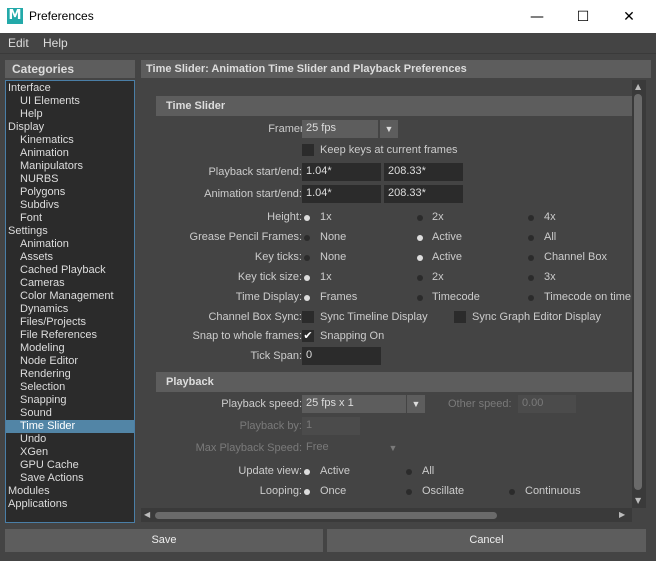 The height and width of the screenshot is (561, 656). What do you see at coordinates (340, 129) in the screenshot?
I see `framerate-dropdown: 25 fps` at bounding box center [340, 129].